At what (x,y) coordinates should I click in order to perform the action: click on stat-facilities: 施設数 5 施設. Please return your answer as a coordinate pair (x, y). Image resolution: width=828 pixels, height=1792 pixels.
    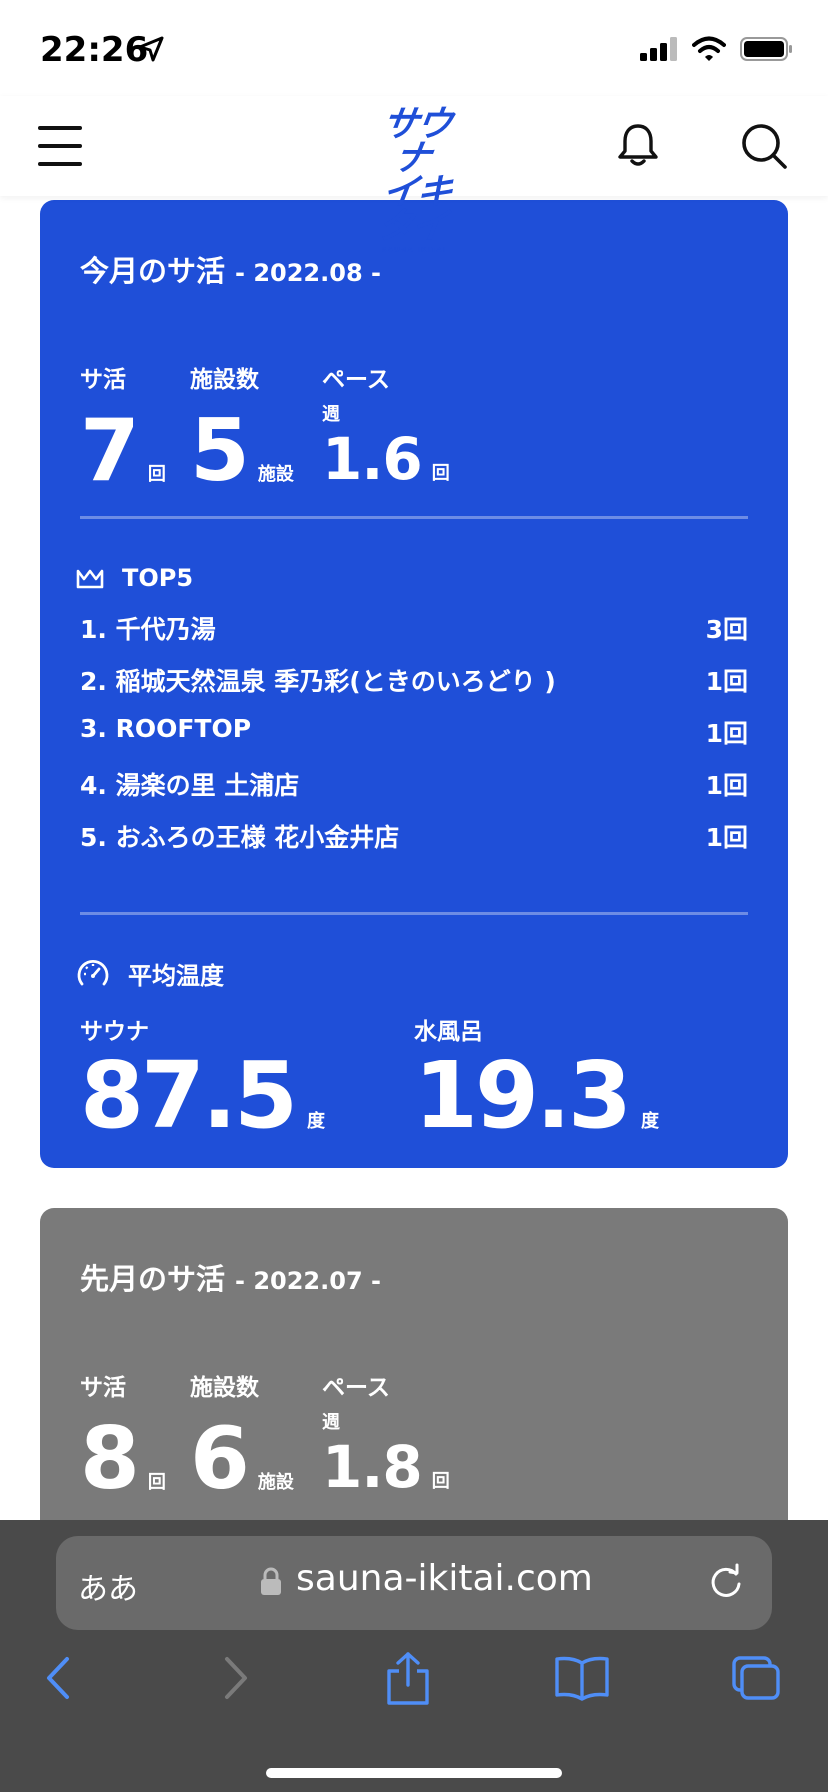
    Looking at the image, I should click on (242, 427).